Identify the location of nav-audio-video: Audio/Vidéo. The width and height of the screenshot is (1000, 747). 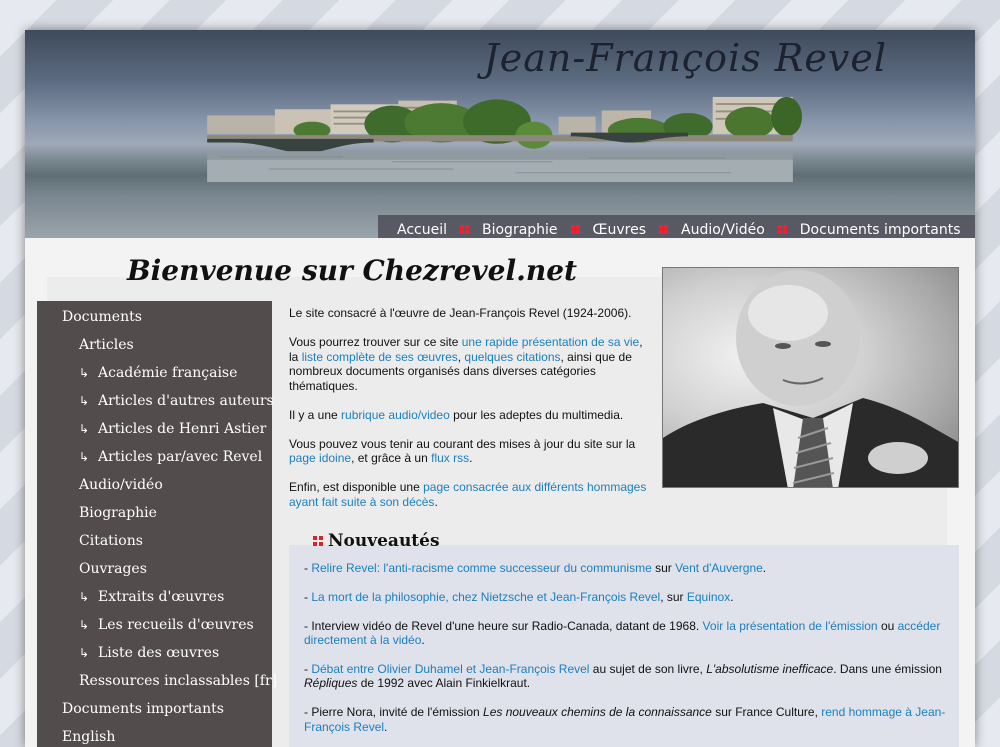
(723, 230).